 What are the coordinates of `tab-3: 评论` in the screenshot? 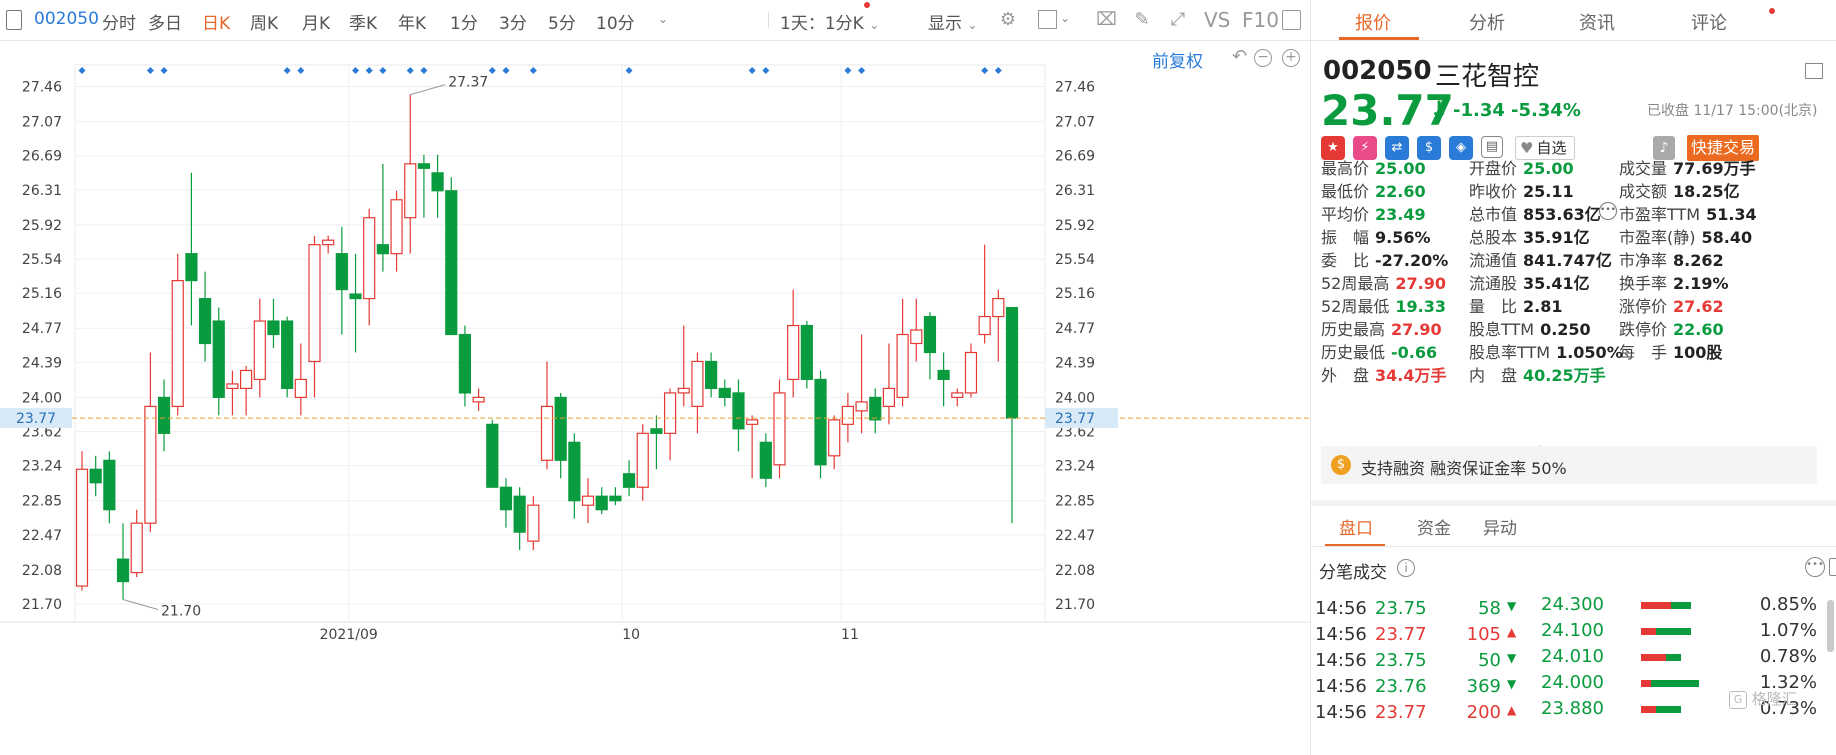 It's located at (1709, 22).